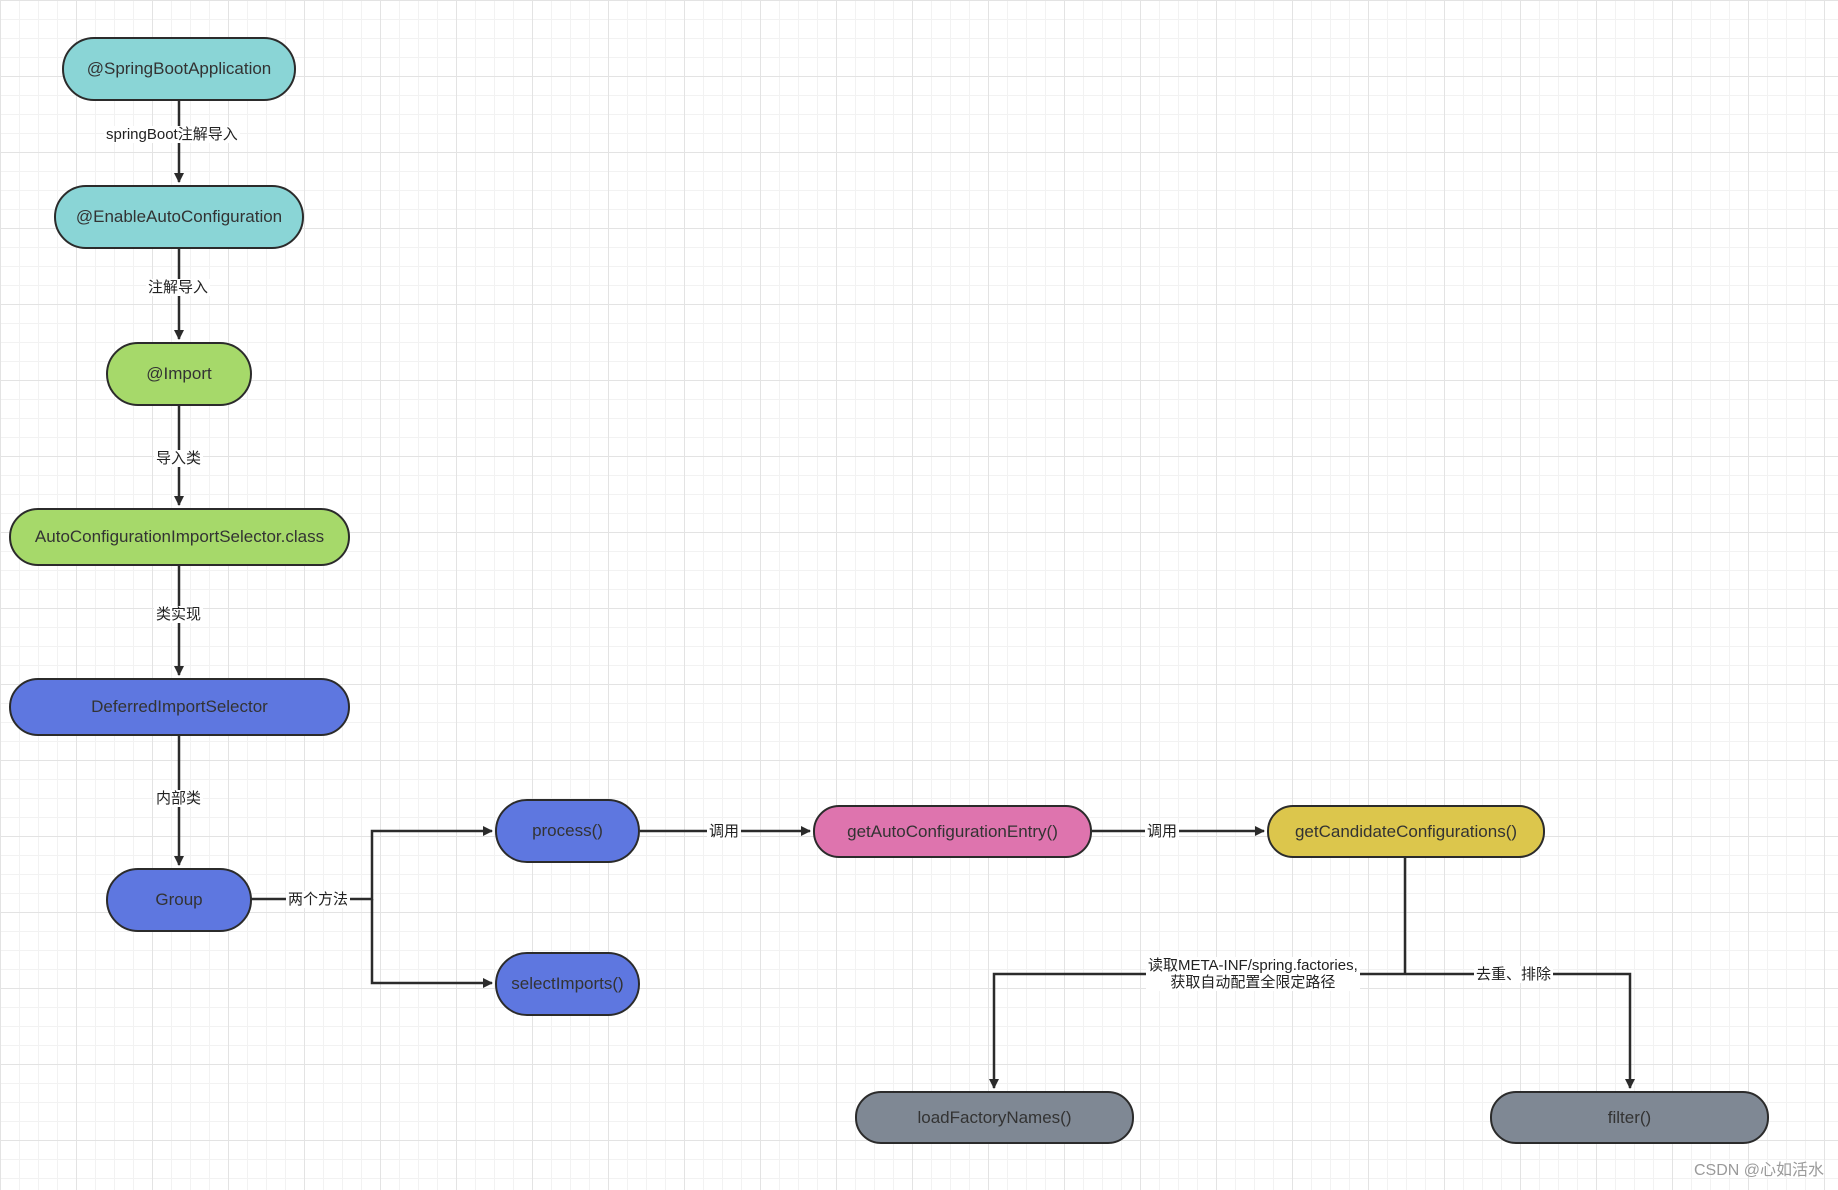  I want to click on edge-group-to-selectimports, so click(431, 943).